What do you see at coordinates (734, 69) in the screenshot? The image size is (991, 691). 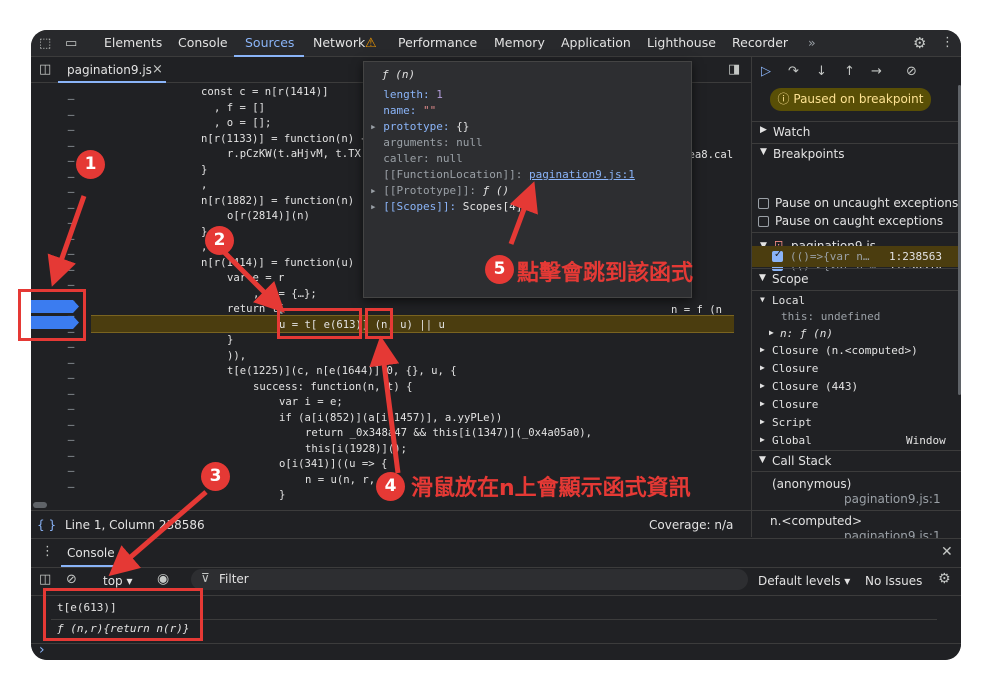 I see `toggle-debugger-icon: ◨` at bounding box center [734, 69].